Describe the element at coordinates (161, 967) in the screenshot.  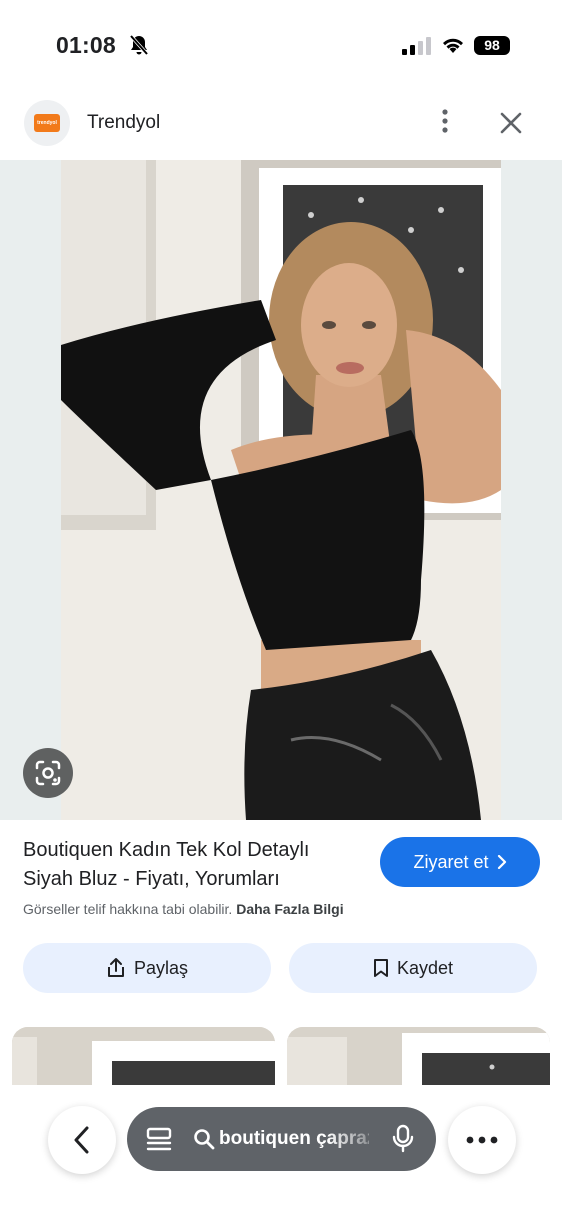
I see `share-button-label: Paylaş` at that location.